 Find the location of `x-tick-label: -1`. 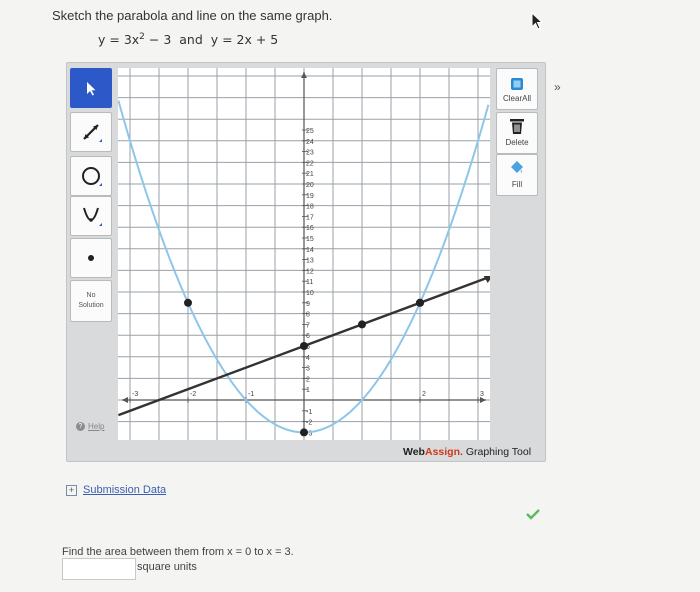

x-tick-label: -1 is located at coordinates (251, 394).